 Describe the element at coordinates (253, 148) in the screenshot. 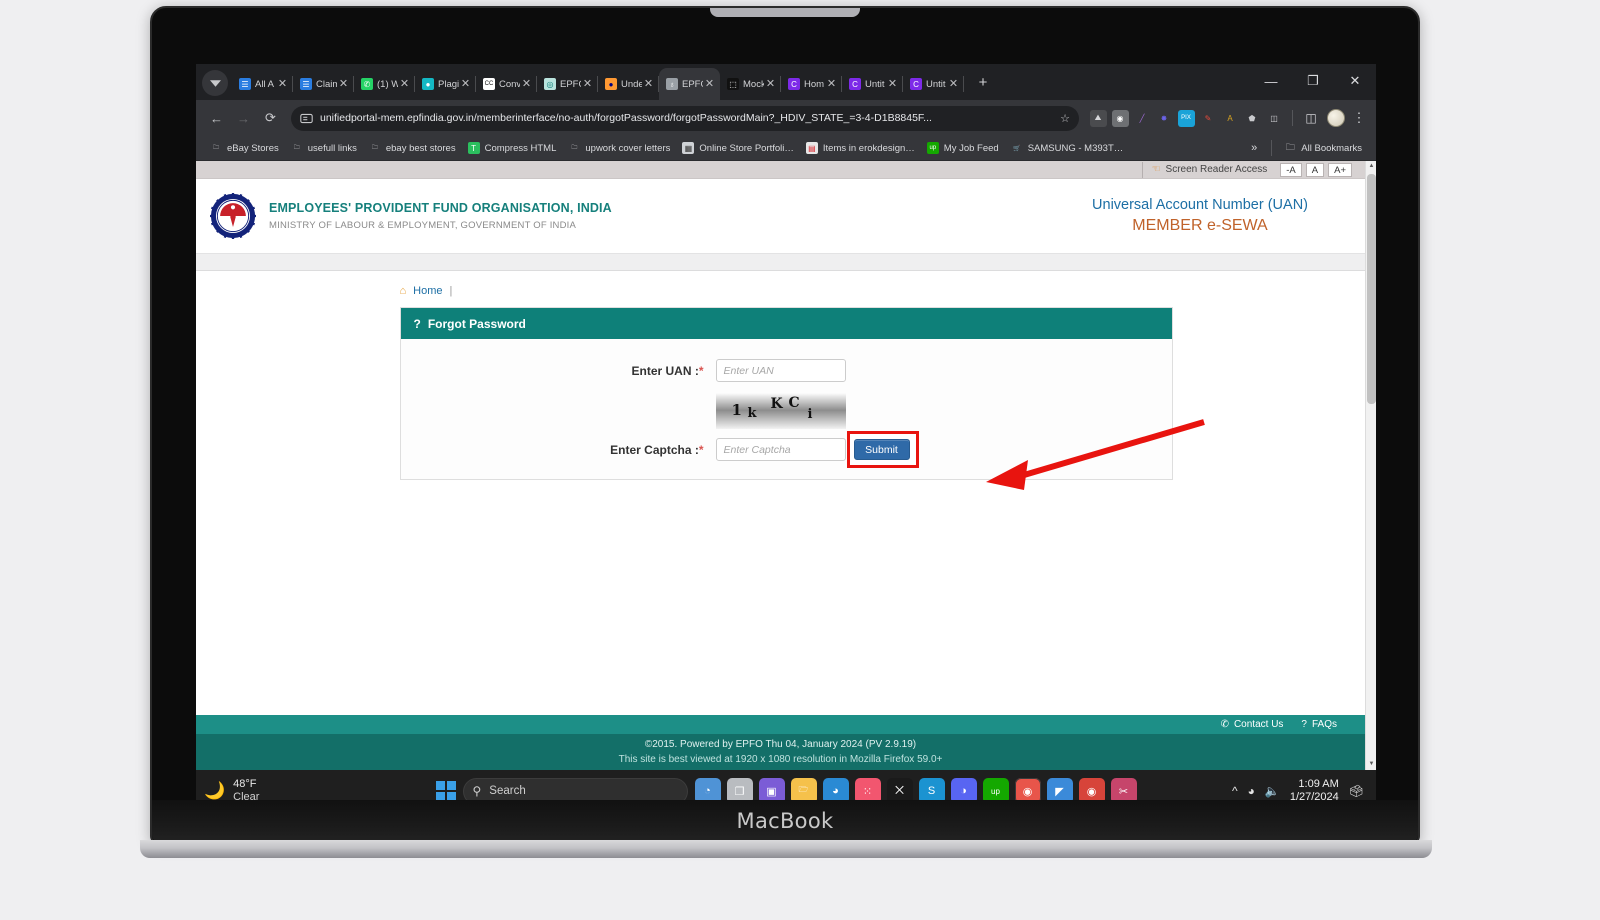

I see `bookmark-label: eBay Stores` at that location.